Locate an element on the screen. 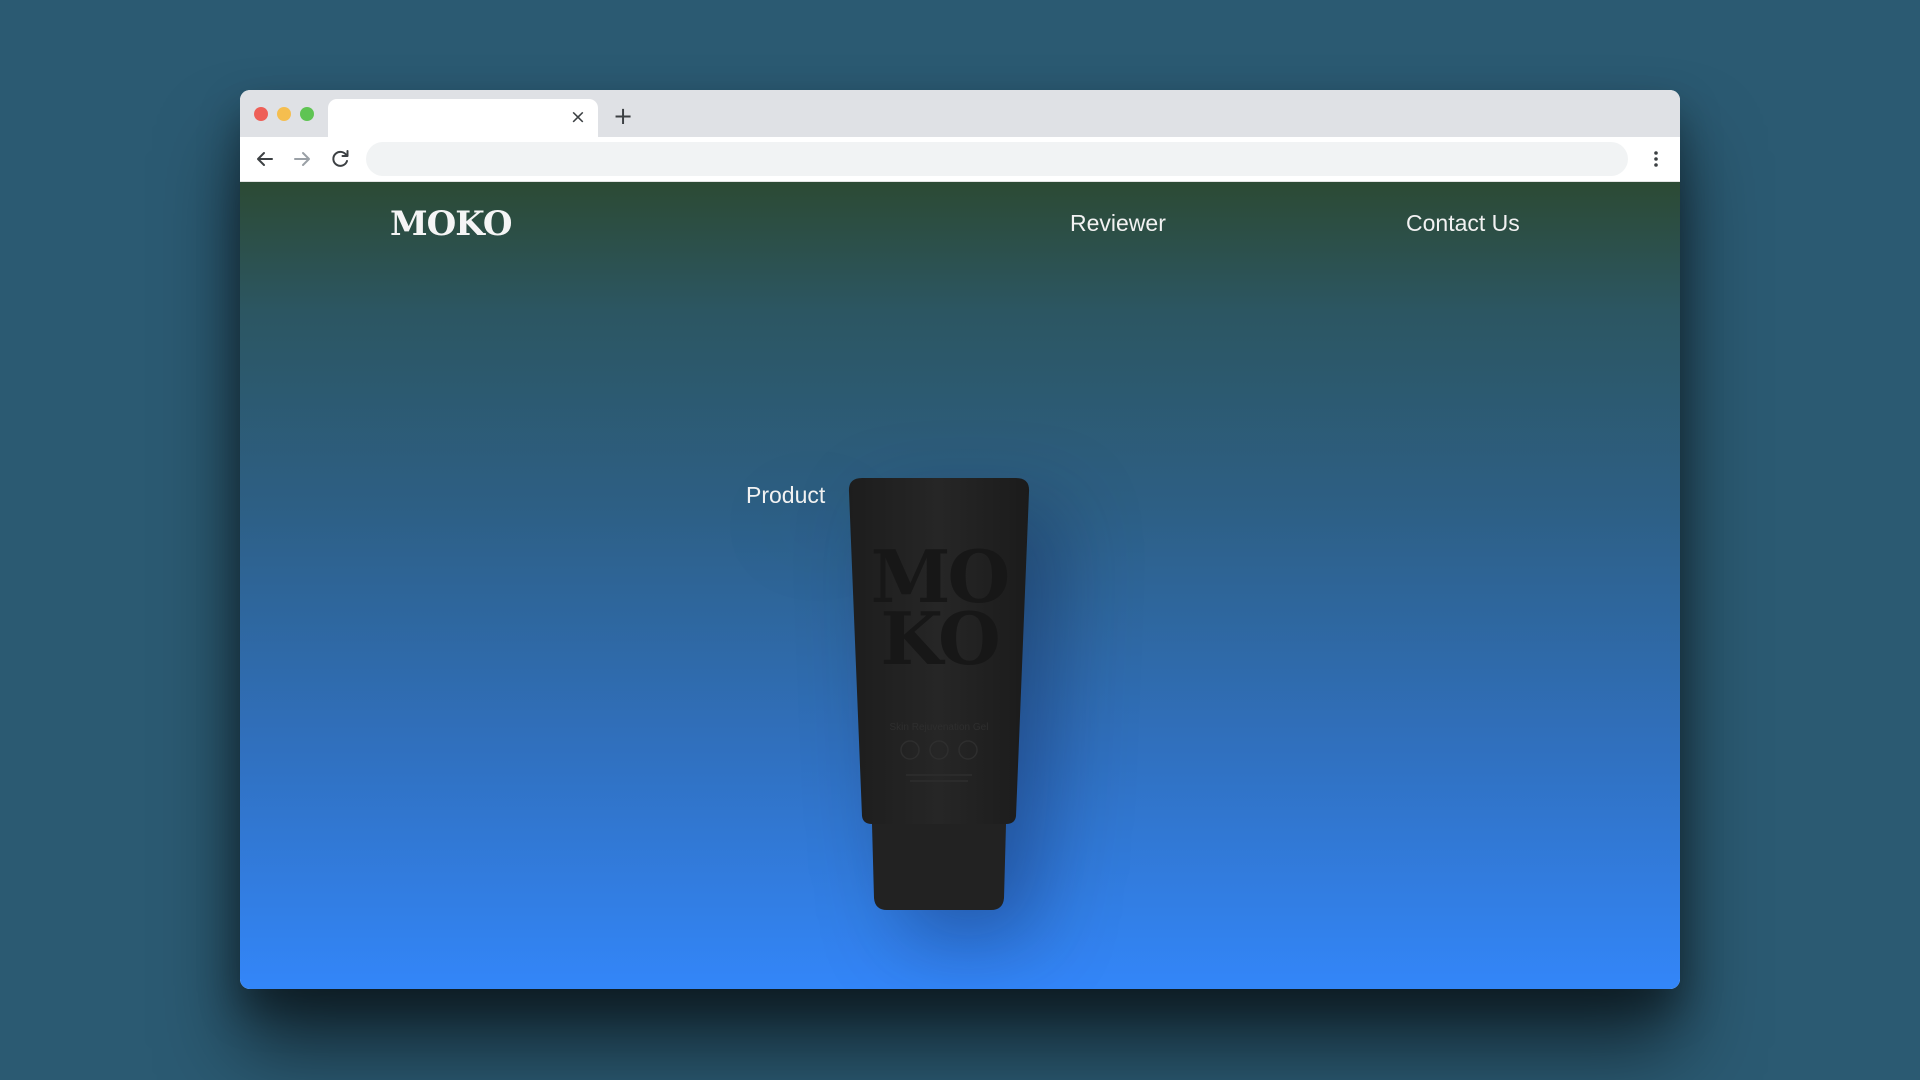  tube-brand-line2: KO is located at coordinates (939, 638).